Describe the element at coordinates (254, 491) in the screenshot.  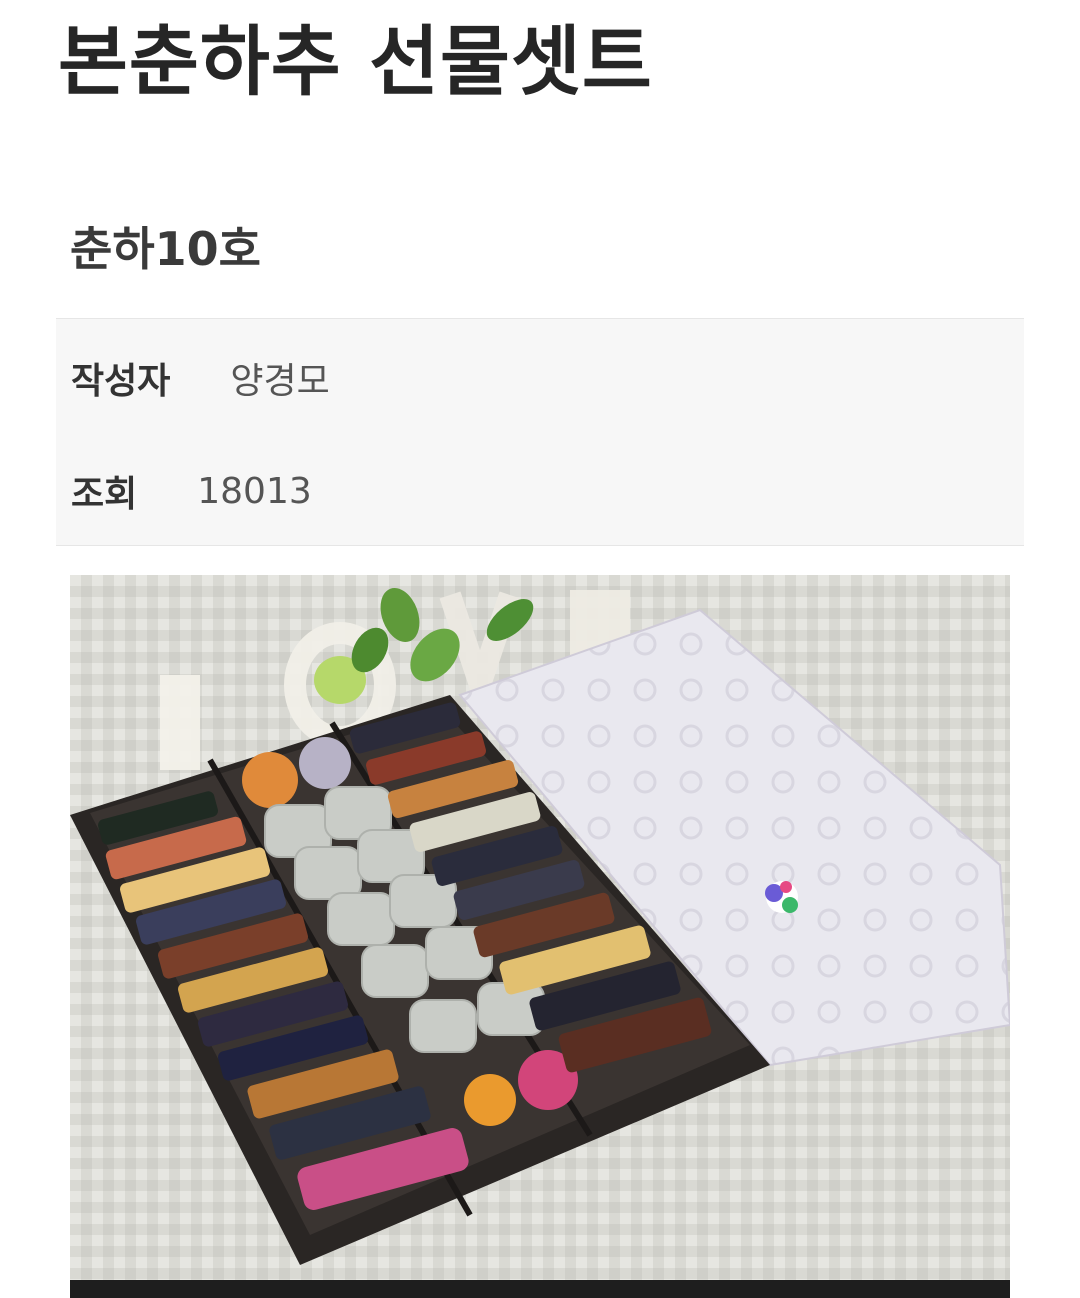
I see `views-value: 18013` at that location.